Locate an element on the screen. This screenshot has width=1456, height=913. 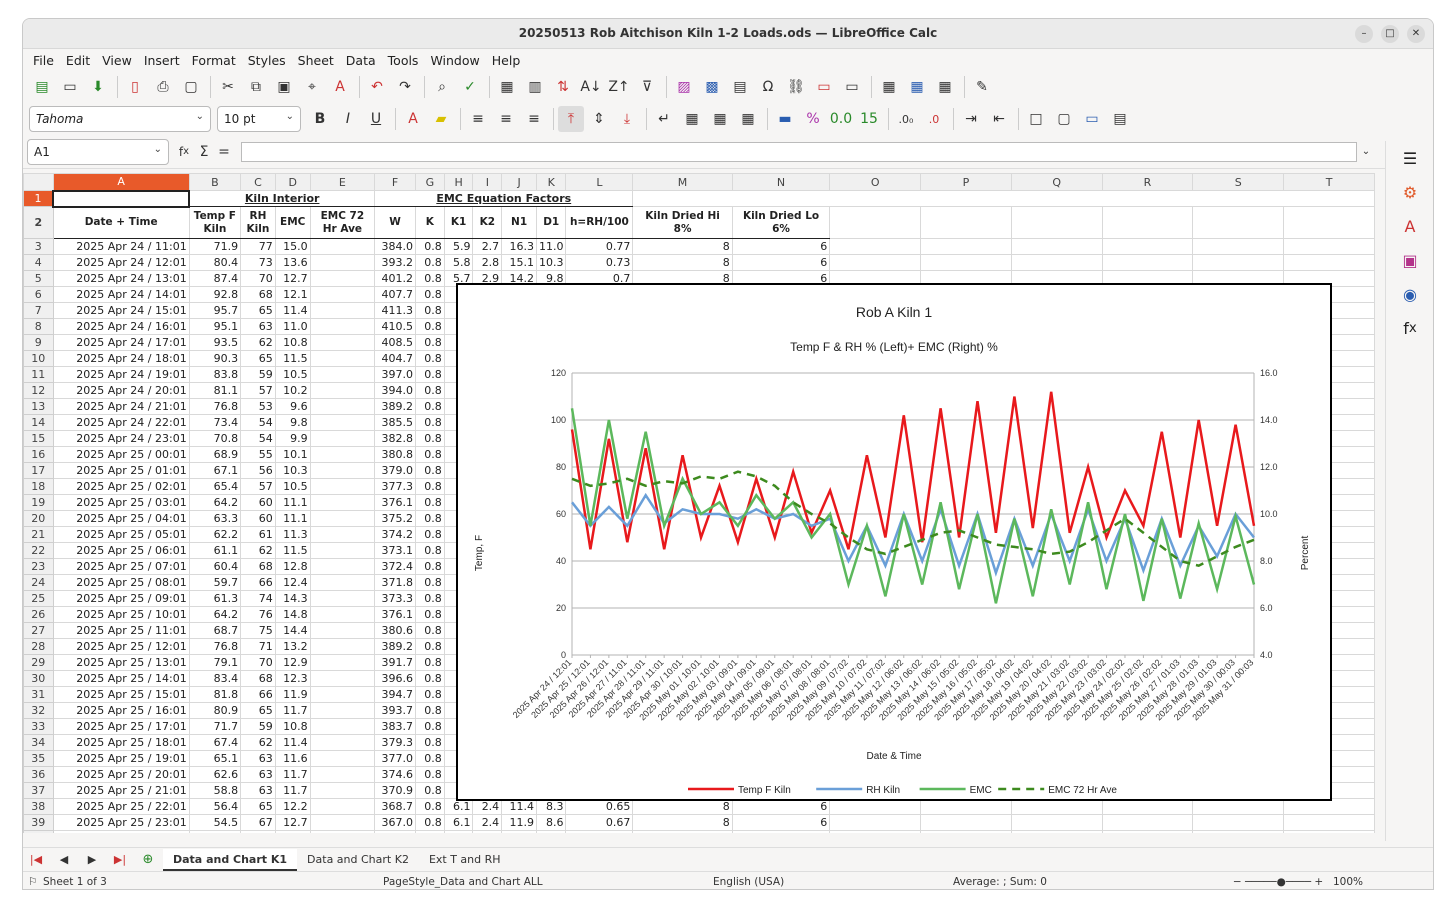
row-header: 16 is located at coordinates (38, 454).